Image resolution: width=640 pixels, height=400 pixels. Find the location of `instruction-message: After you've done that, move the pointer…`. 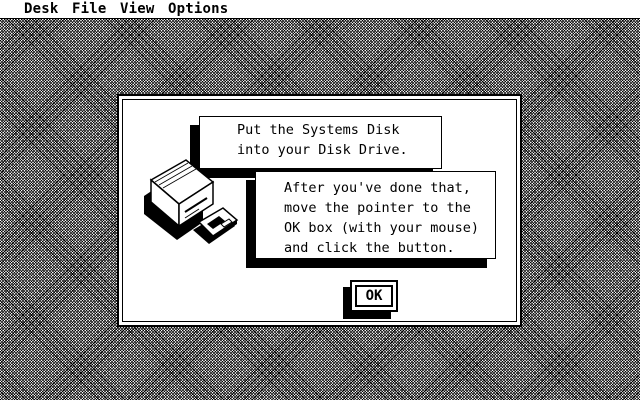

instruction-message: After you've done that, move the pointer… is located at coordinates (375, 215).